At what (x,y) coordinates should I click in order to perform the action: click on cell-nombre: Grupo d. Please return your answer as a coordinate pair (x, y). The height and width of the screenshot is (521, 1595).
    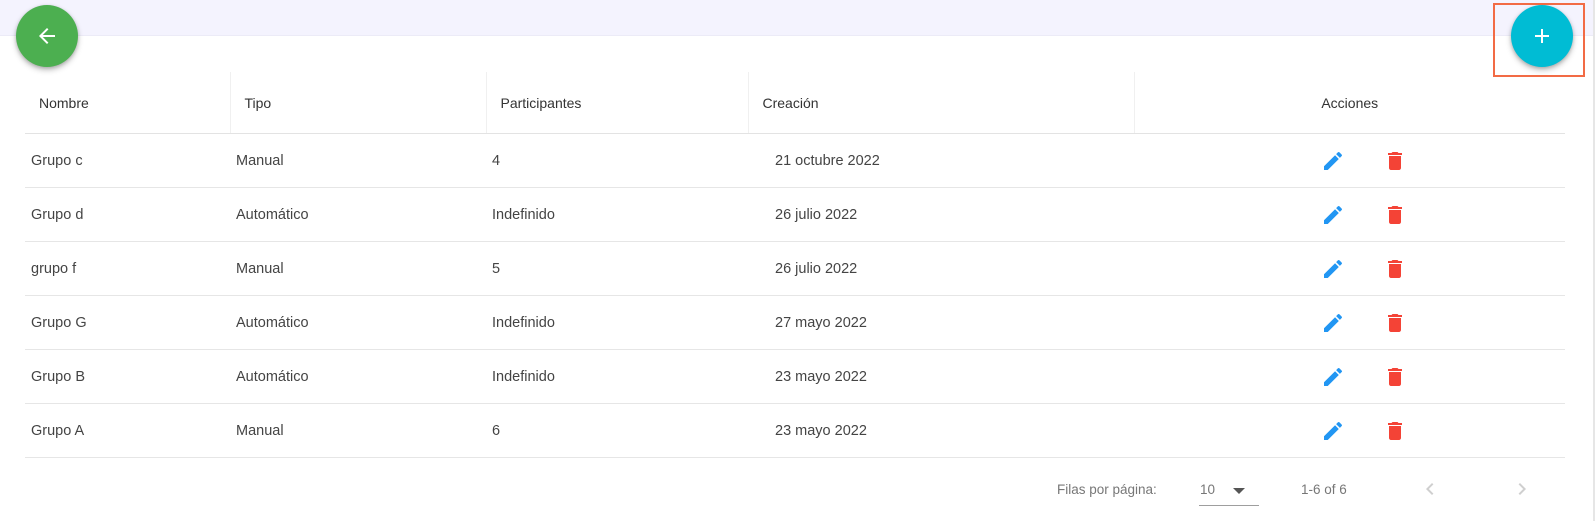
    Looking at the image, I should click on (127, 214).